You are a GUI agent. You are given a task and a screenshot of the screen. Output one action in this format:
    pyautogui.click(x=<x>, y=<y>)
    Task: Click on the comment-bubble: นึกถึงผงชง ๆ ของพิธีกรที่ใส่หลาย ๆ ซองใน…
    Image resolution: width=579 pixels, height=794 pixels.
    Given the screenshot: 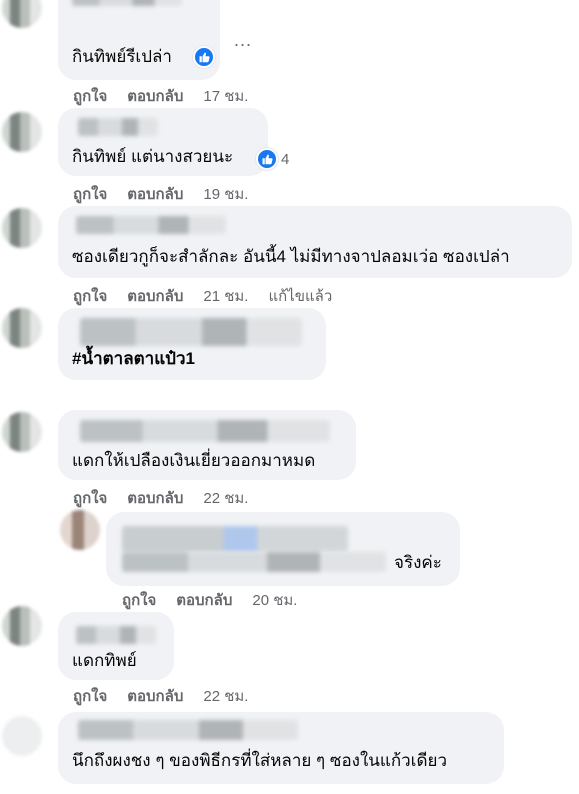 What is the action you would take?
    pyautogui.click(x=281, y=748)
    